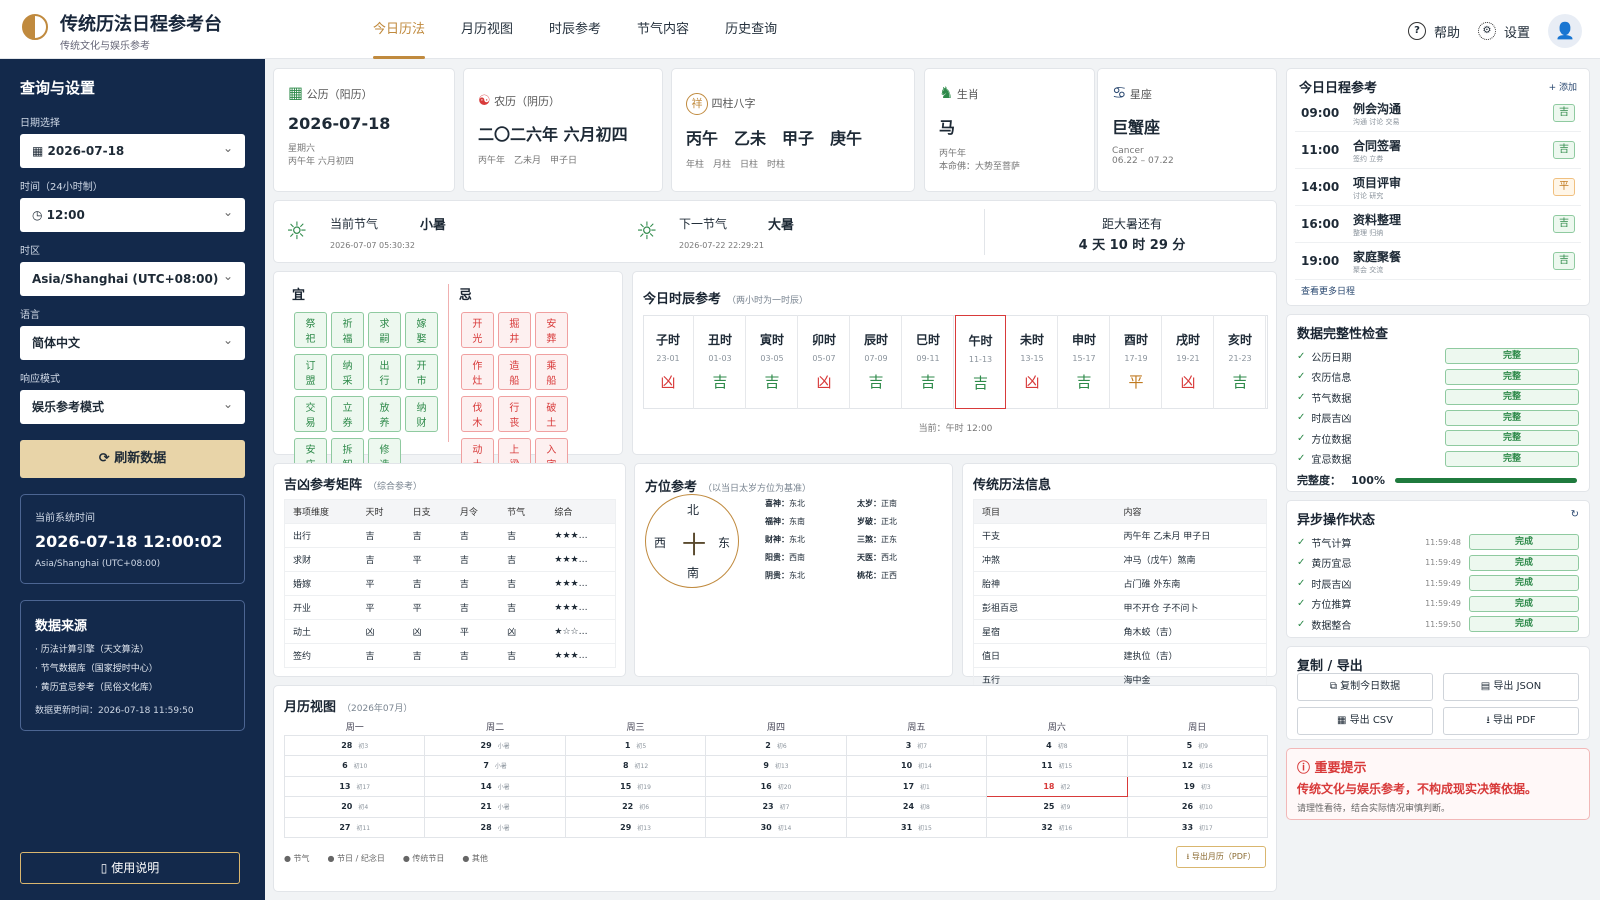 The height and width of the screenshot is (900, 1600). Describe the element at coordinates (132, 213) in the screenshot. I see `time-select: ◷ 12:00` at that location.